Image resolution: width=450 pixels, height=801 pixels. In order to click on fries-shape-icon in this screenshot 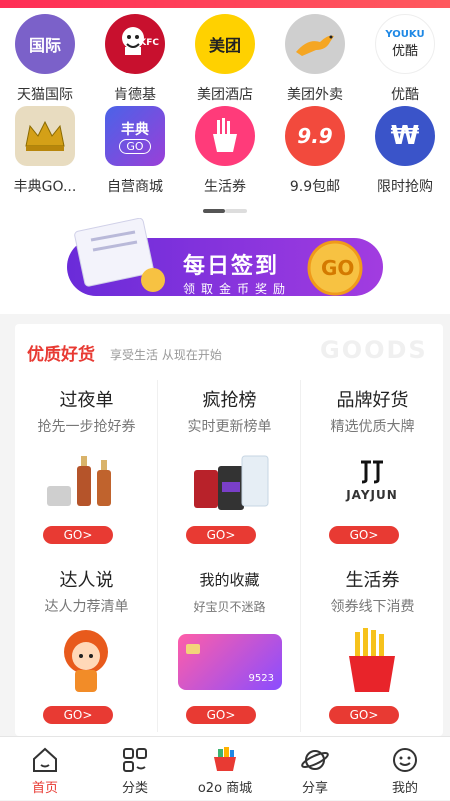, I will do `click(225, 135)`.